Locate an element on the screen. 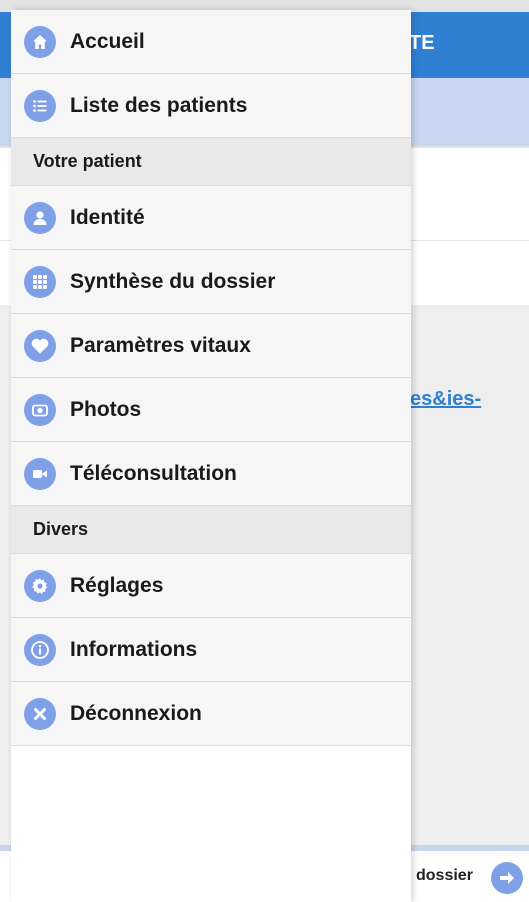  menu-item-label: Informations is located at coordinates (134, 649).